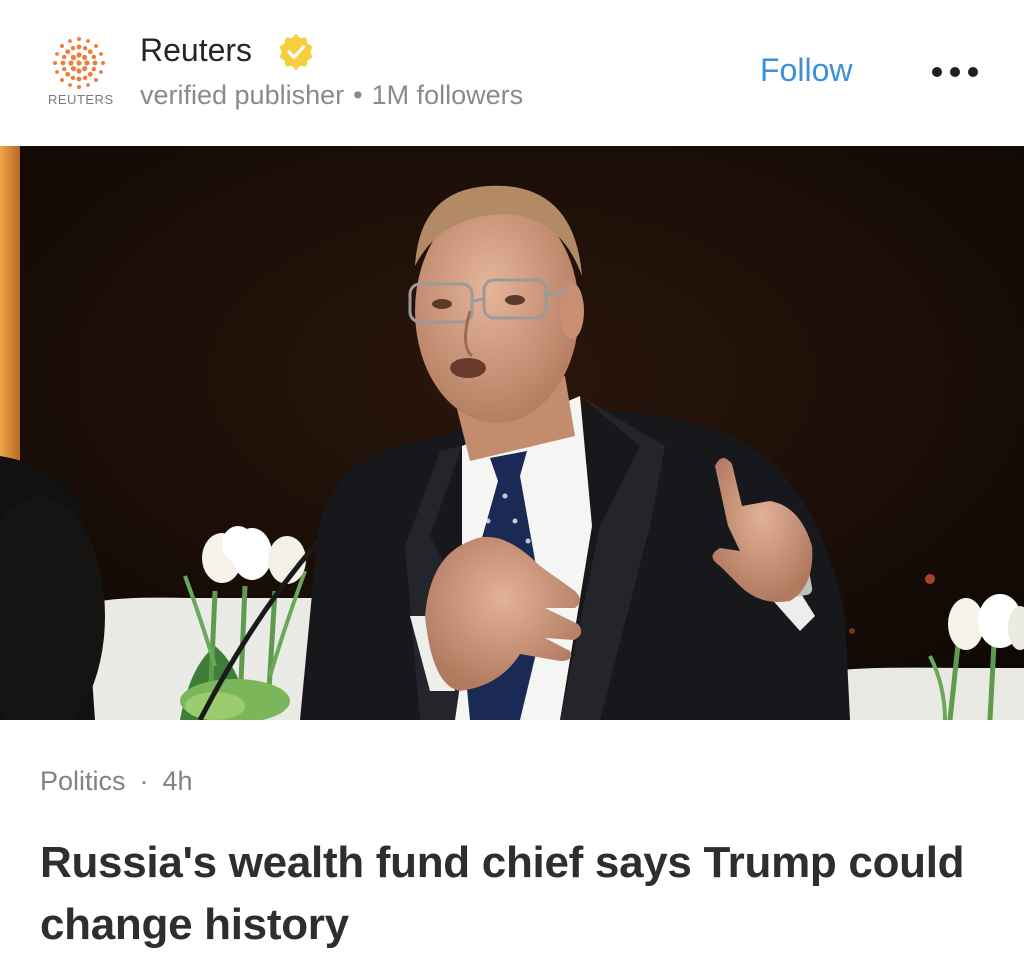 The image size is (1024, 964). Describe the element at coordinates (296, 52) in the screenshot. I see `verified-badge-icon` at that location.